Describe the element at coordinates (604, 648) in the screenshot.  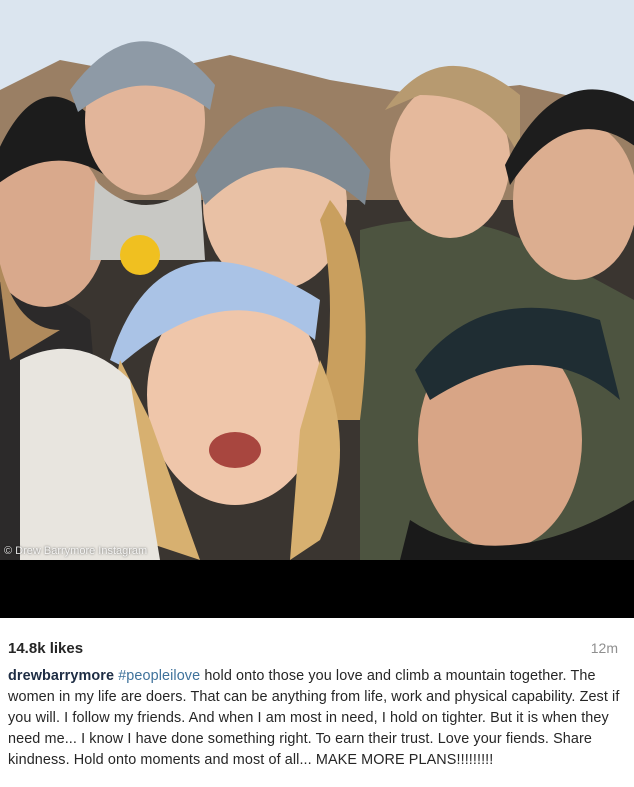
I see `post-timestamp: 12m` at that location.